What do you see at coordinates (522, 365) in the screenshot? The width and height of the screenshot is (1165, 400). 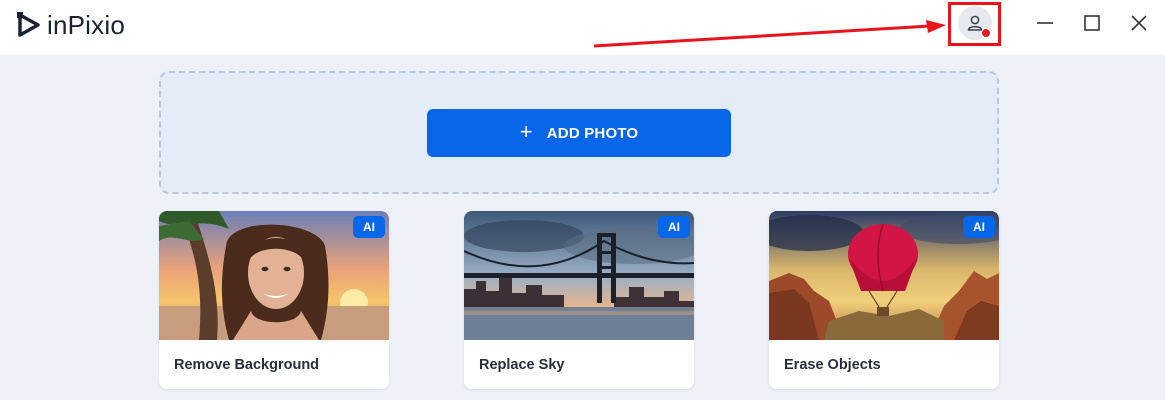 I see `replace-sky-label: Replace Sky` at bounding box center [522, 365].